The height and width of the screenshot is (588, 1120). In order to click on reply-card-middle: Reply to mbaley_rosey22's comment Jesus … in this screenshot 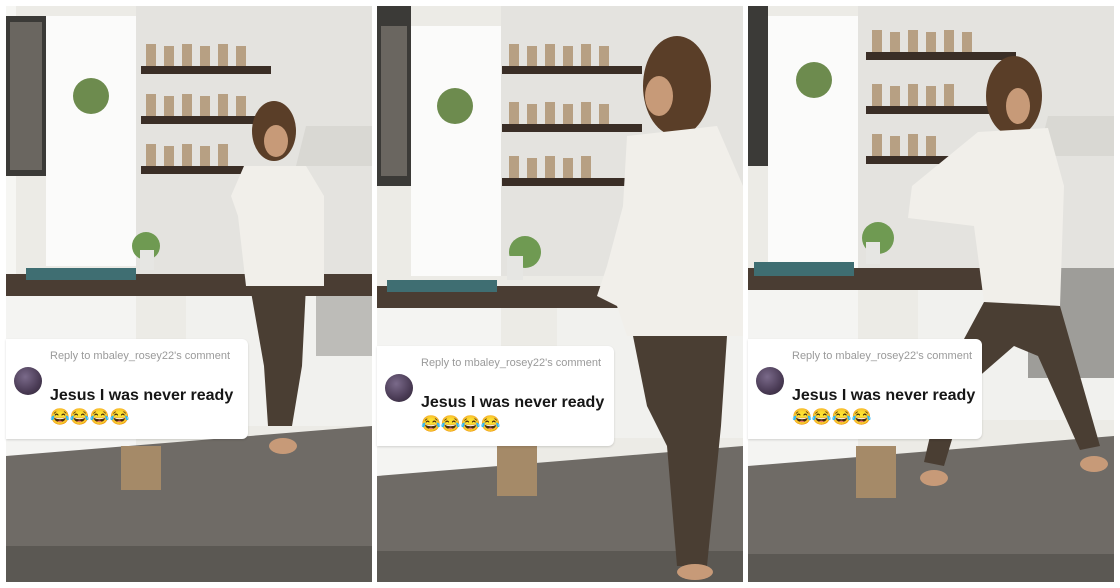, I will do `click(495, 396)`.